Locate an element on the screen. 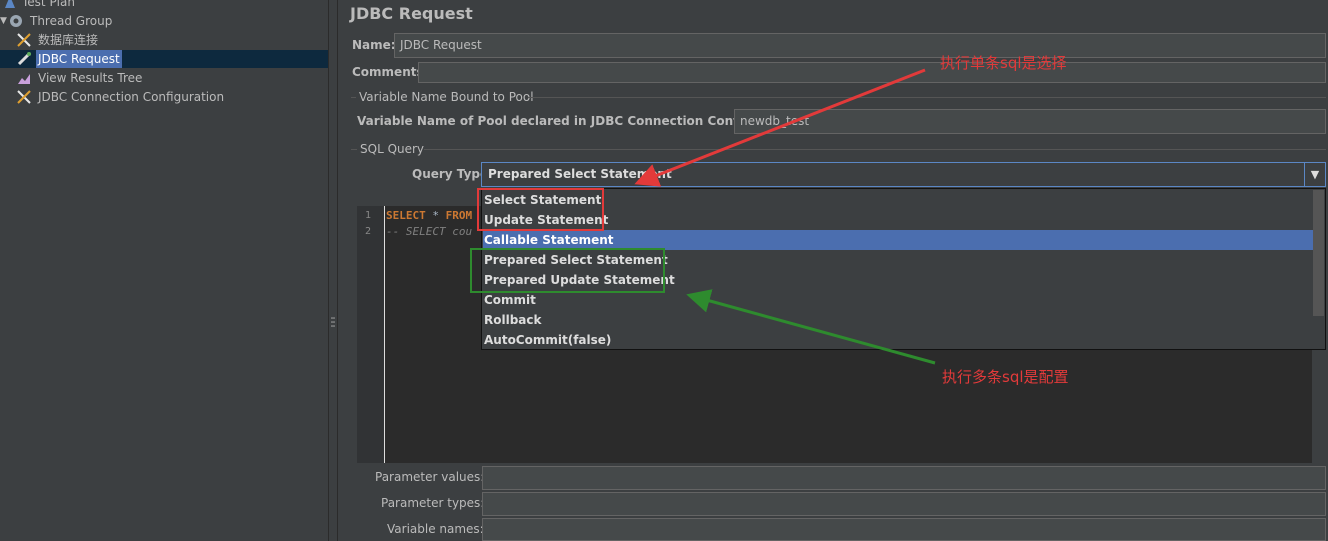 The width and height of the screenshot is (1328, 541). multi-sql-note: 执行多条sql是配置 is located at coordinates (1005, 377).